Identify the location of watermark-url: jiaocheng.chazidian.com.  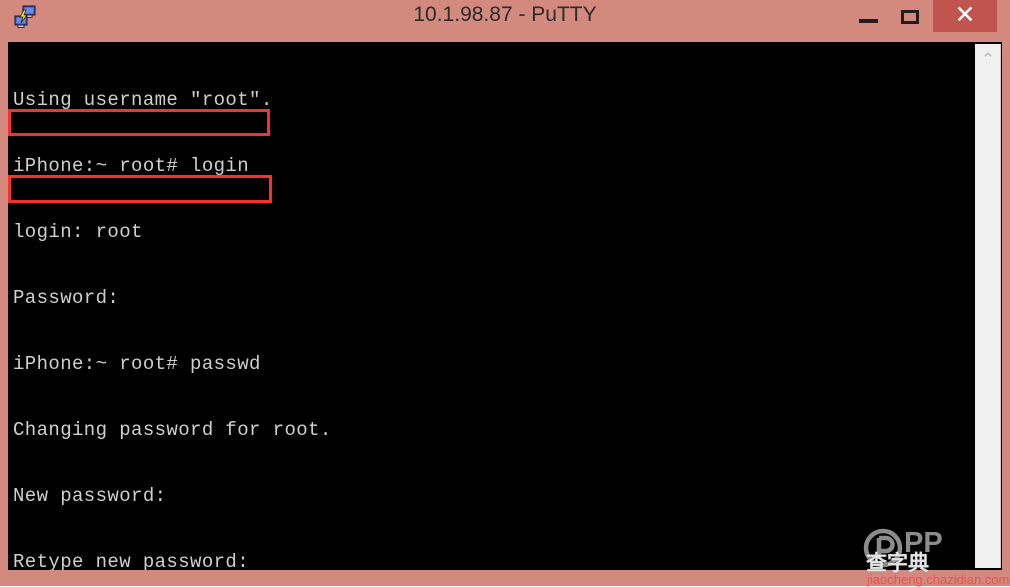
(938, 579).